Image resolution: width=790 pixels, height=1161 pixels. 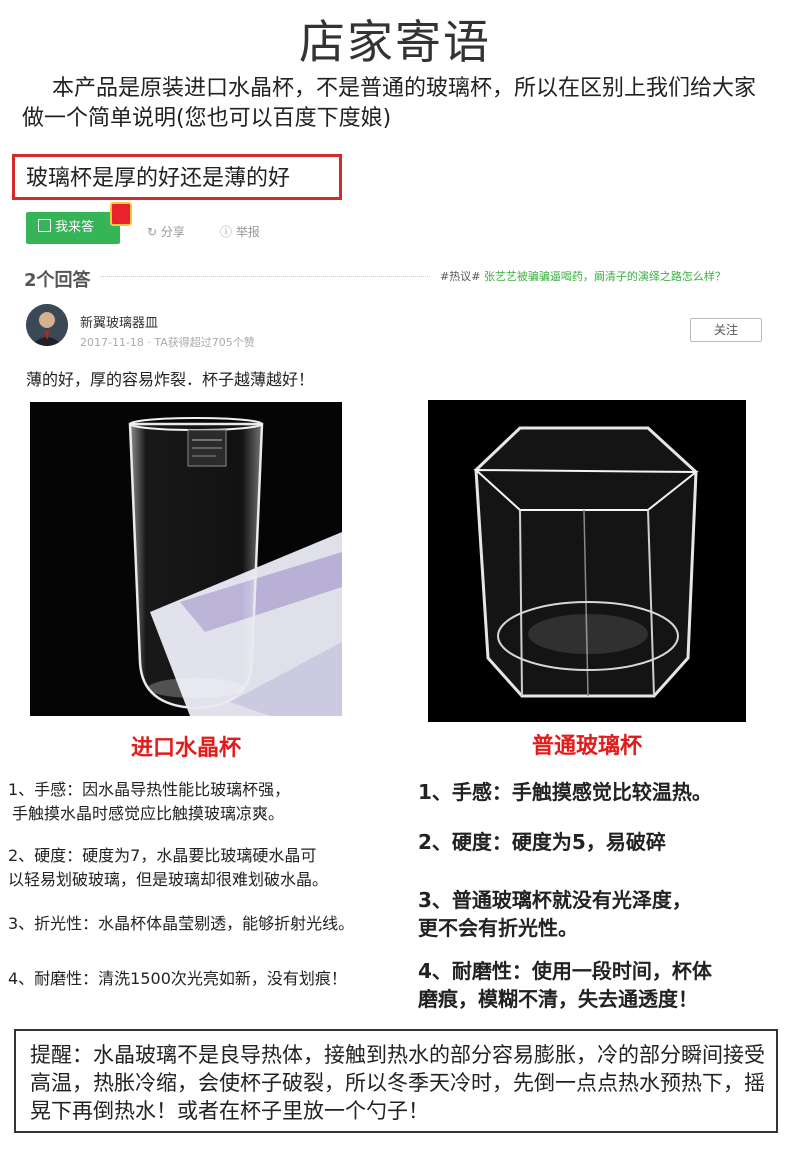 What do you see at coordinates (186, 559) in the screenshot?
I see `crystal-glass-photo` at bounding box center [186, 559].